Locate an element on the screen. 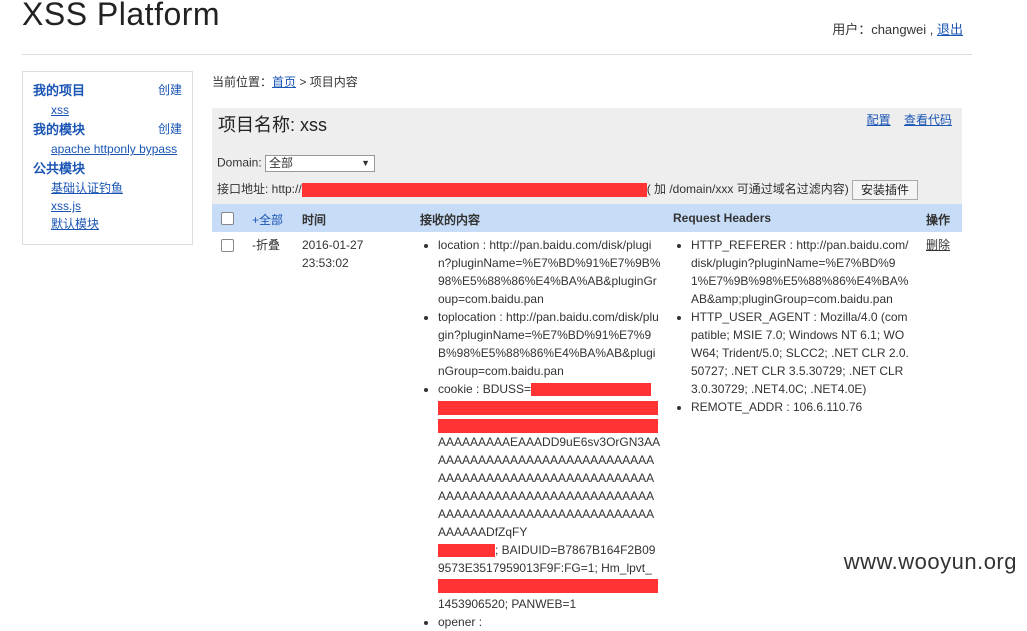 The width and height of the screenshot is (1027, 631). project-title: 项目名称: xss is located at coordinates (273, 125).